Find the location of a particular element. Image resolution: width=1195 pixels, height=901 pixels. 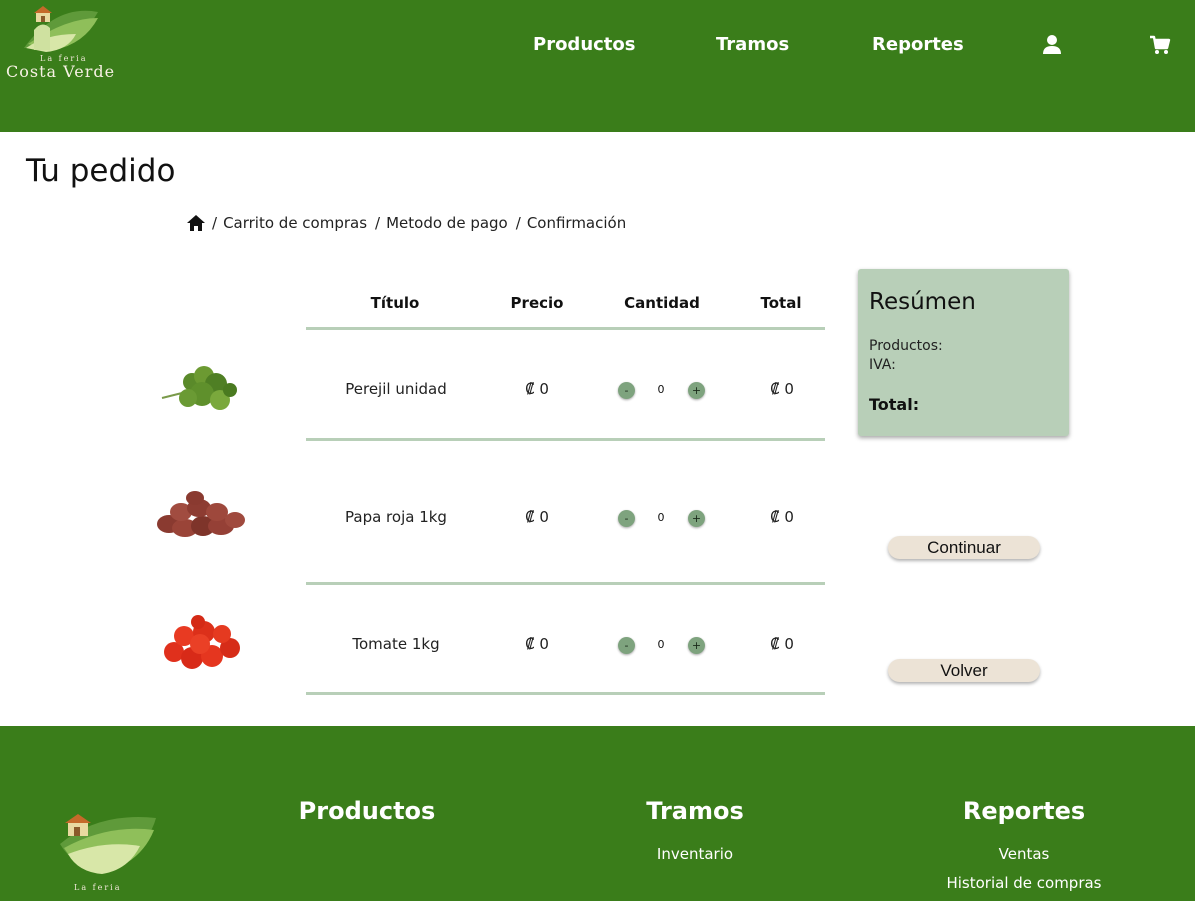

home-icon is located at coordinates (196, 223).